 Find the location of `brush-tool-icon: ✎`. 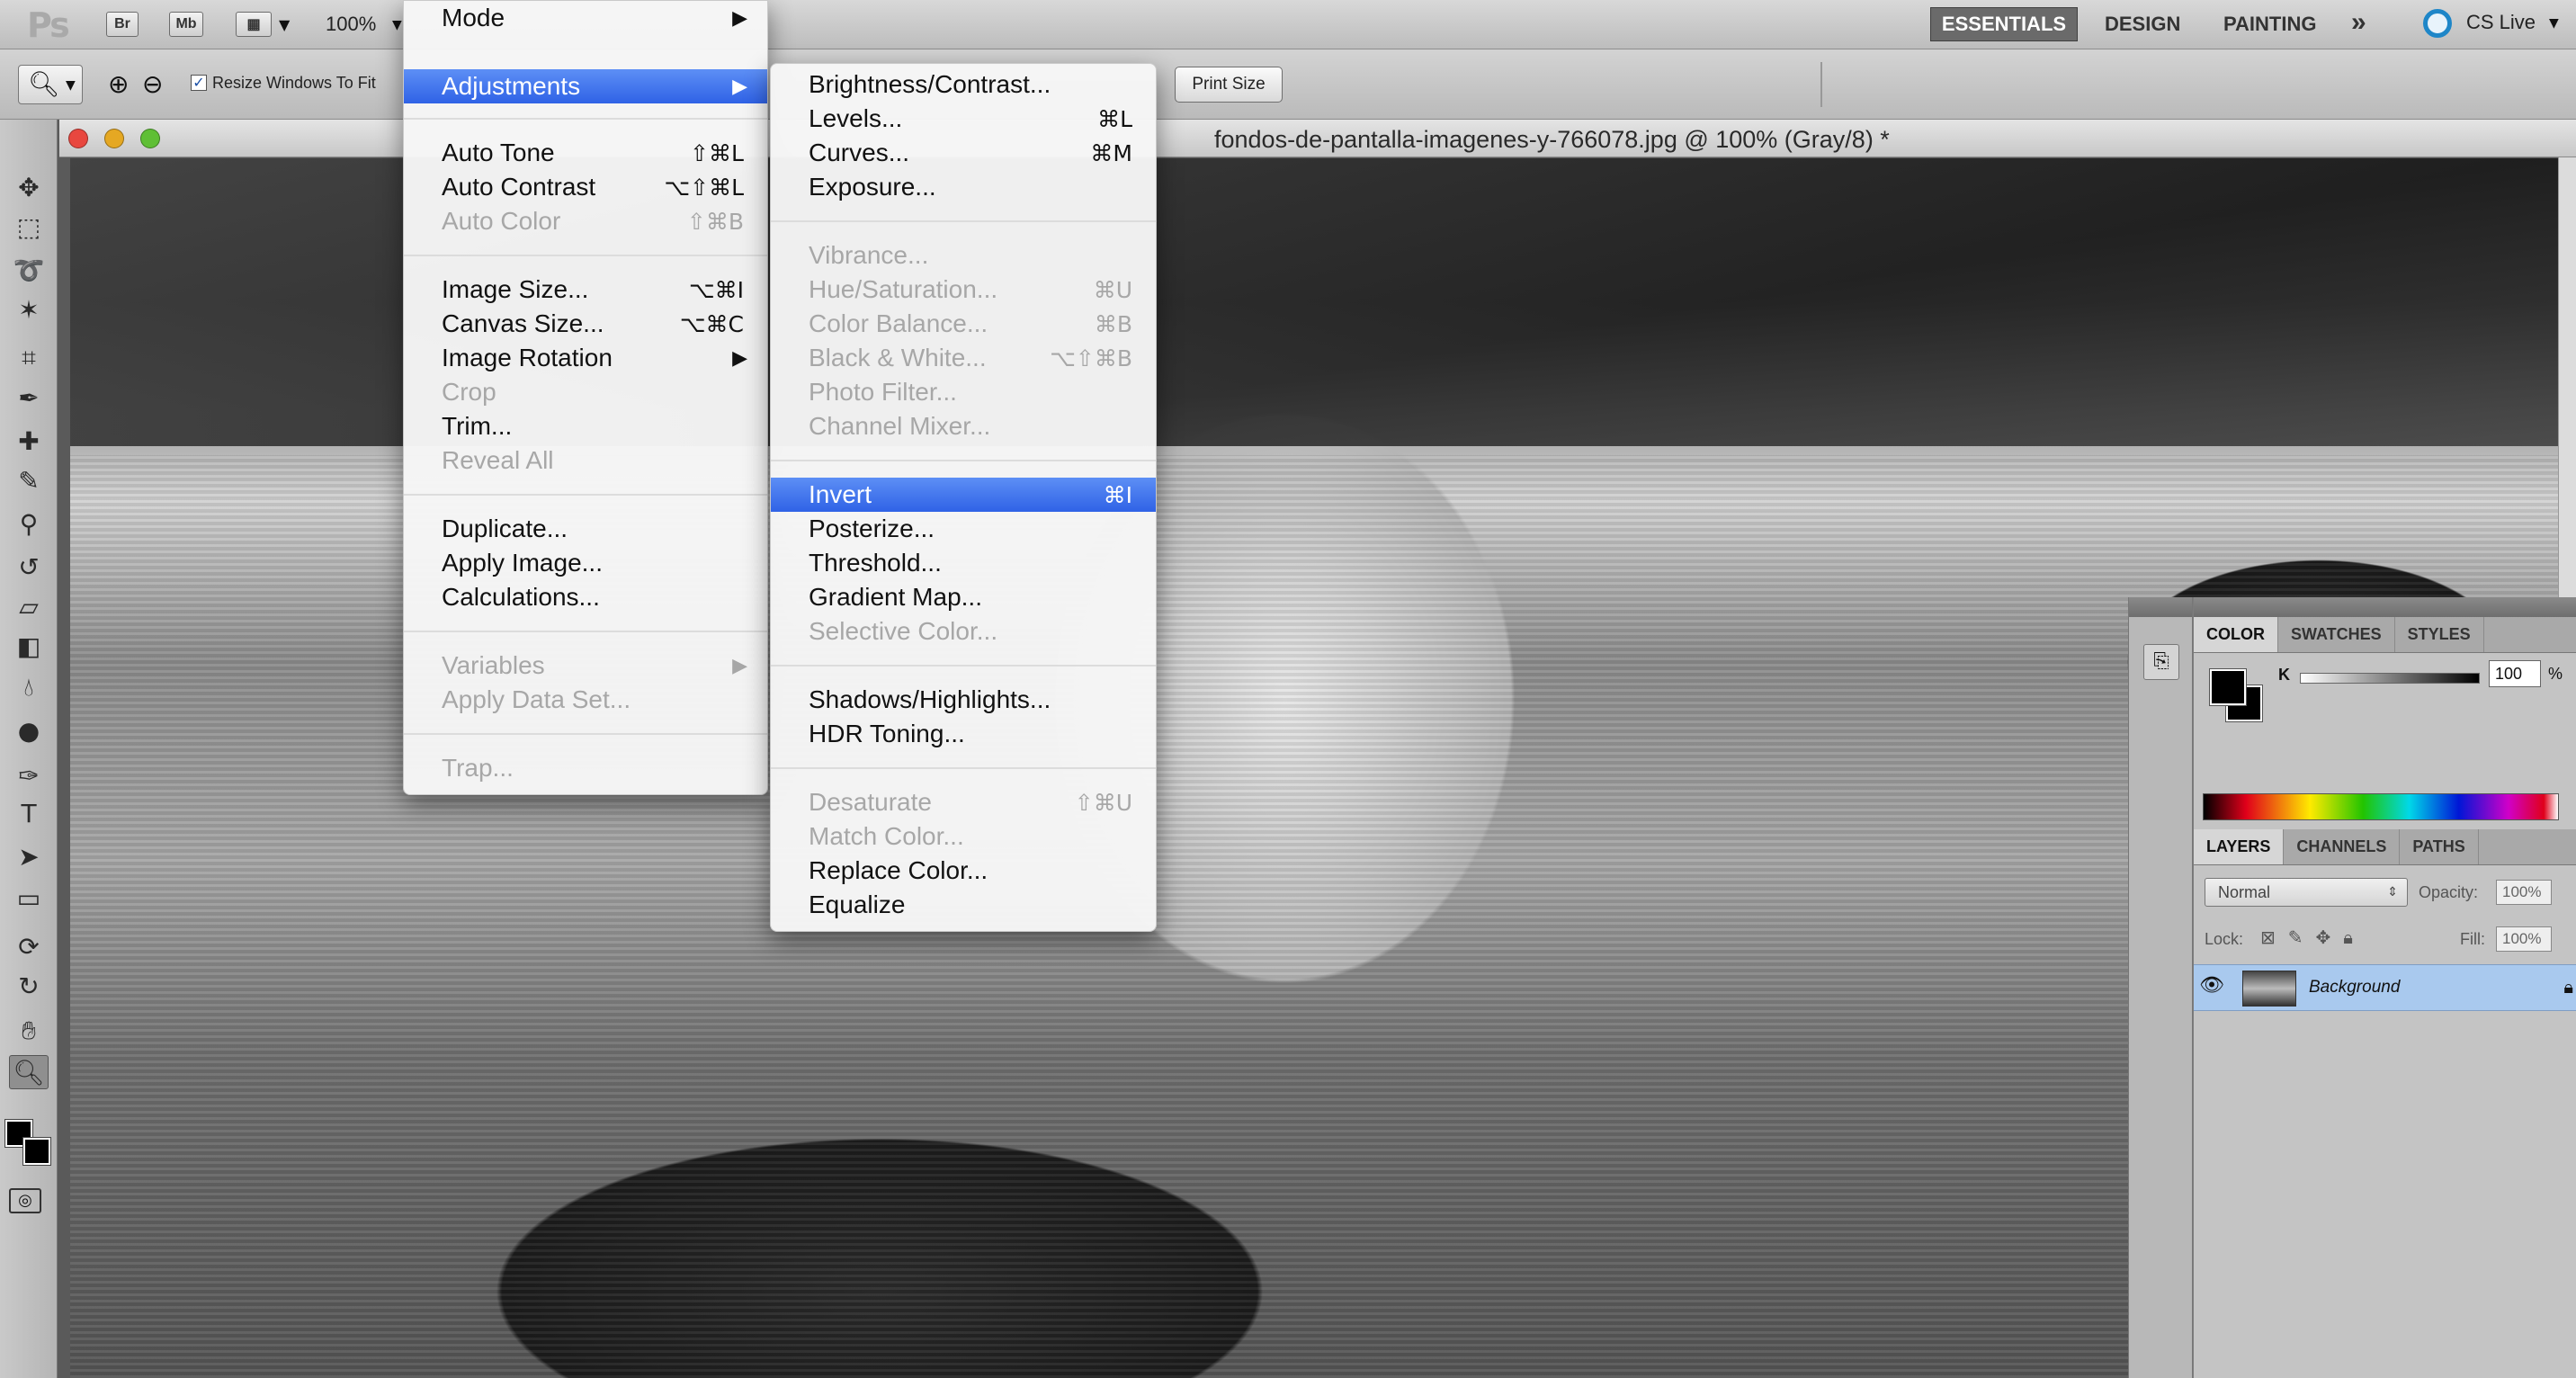

brush-tool-icon: ✎ is located at coordinates (29, 480).